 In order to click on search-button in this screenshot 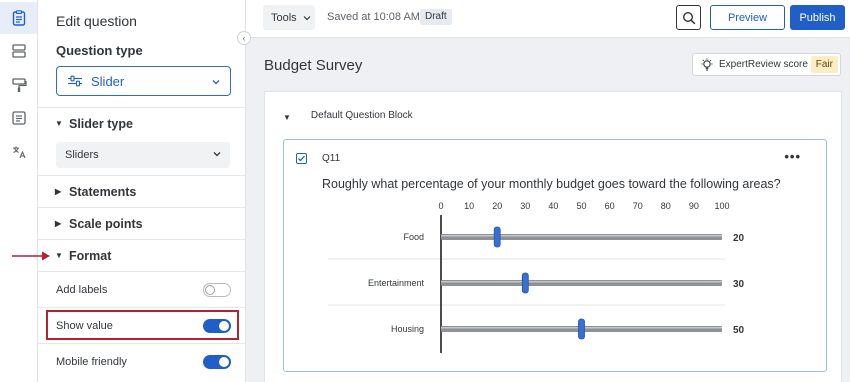, I will do `click(688, 17)`.